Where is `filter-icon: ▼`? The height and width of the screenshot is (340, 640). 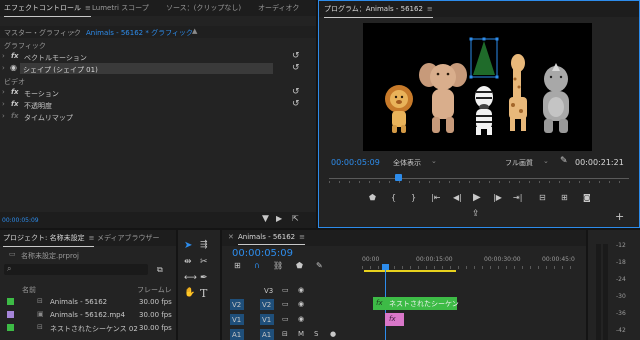
filter-icon: ▼ is located at coordinates (265, 219).